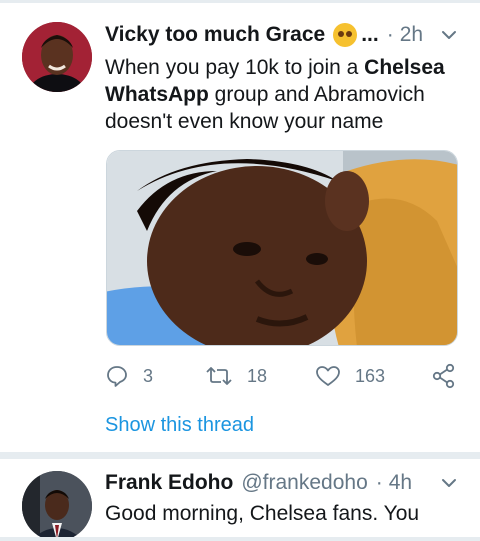 This screenshot has height=541, width=480. Describe the element at coordinates (328, 376) in the screenshot. I see `like-icon` at that location.